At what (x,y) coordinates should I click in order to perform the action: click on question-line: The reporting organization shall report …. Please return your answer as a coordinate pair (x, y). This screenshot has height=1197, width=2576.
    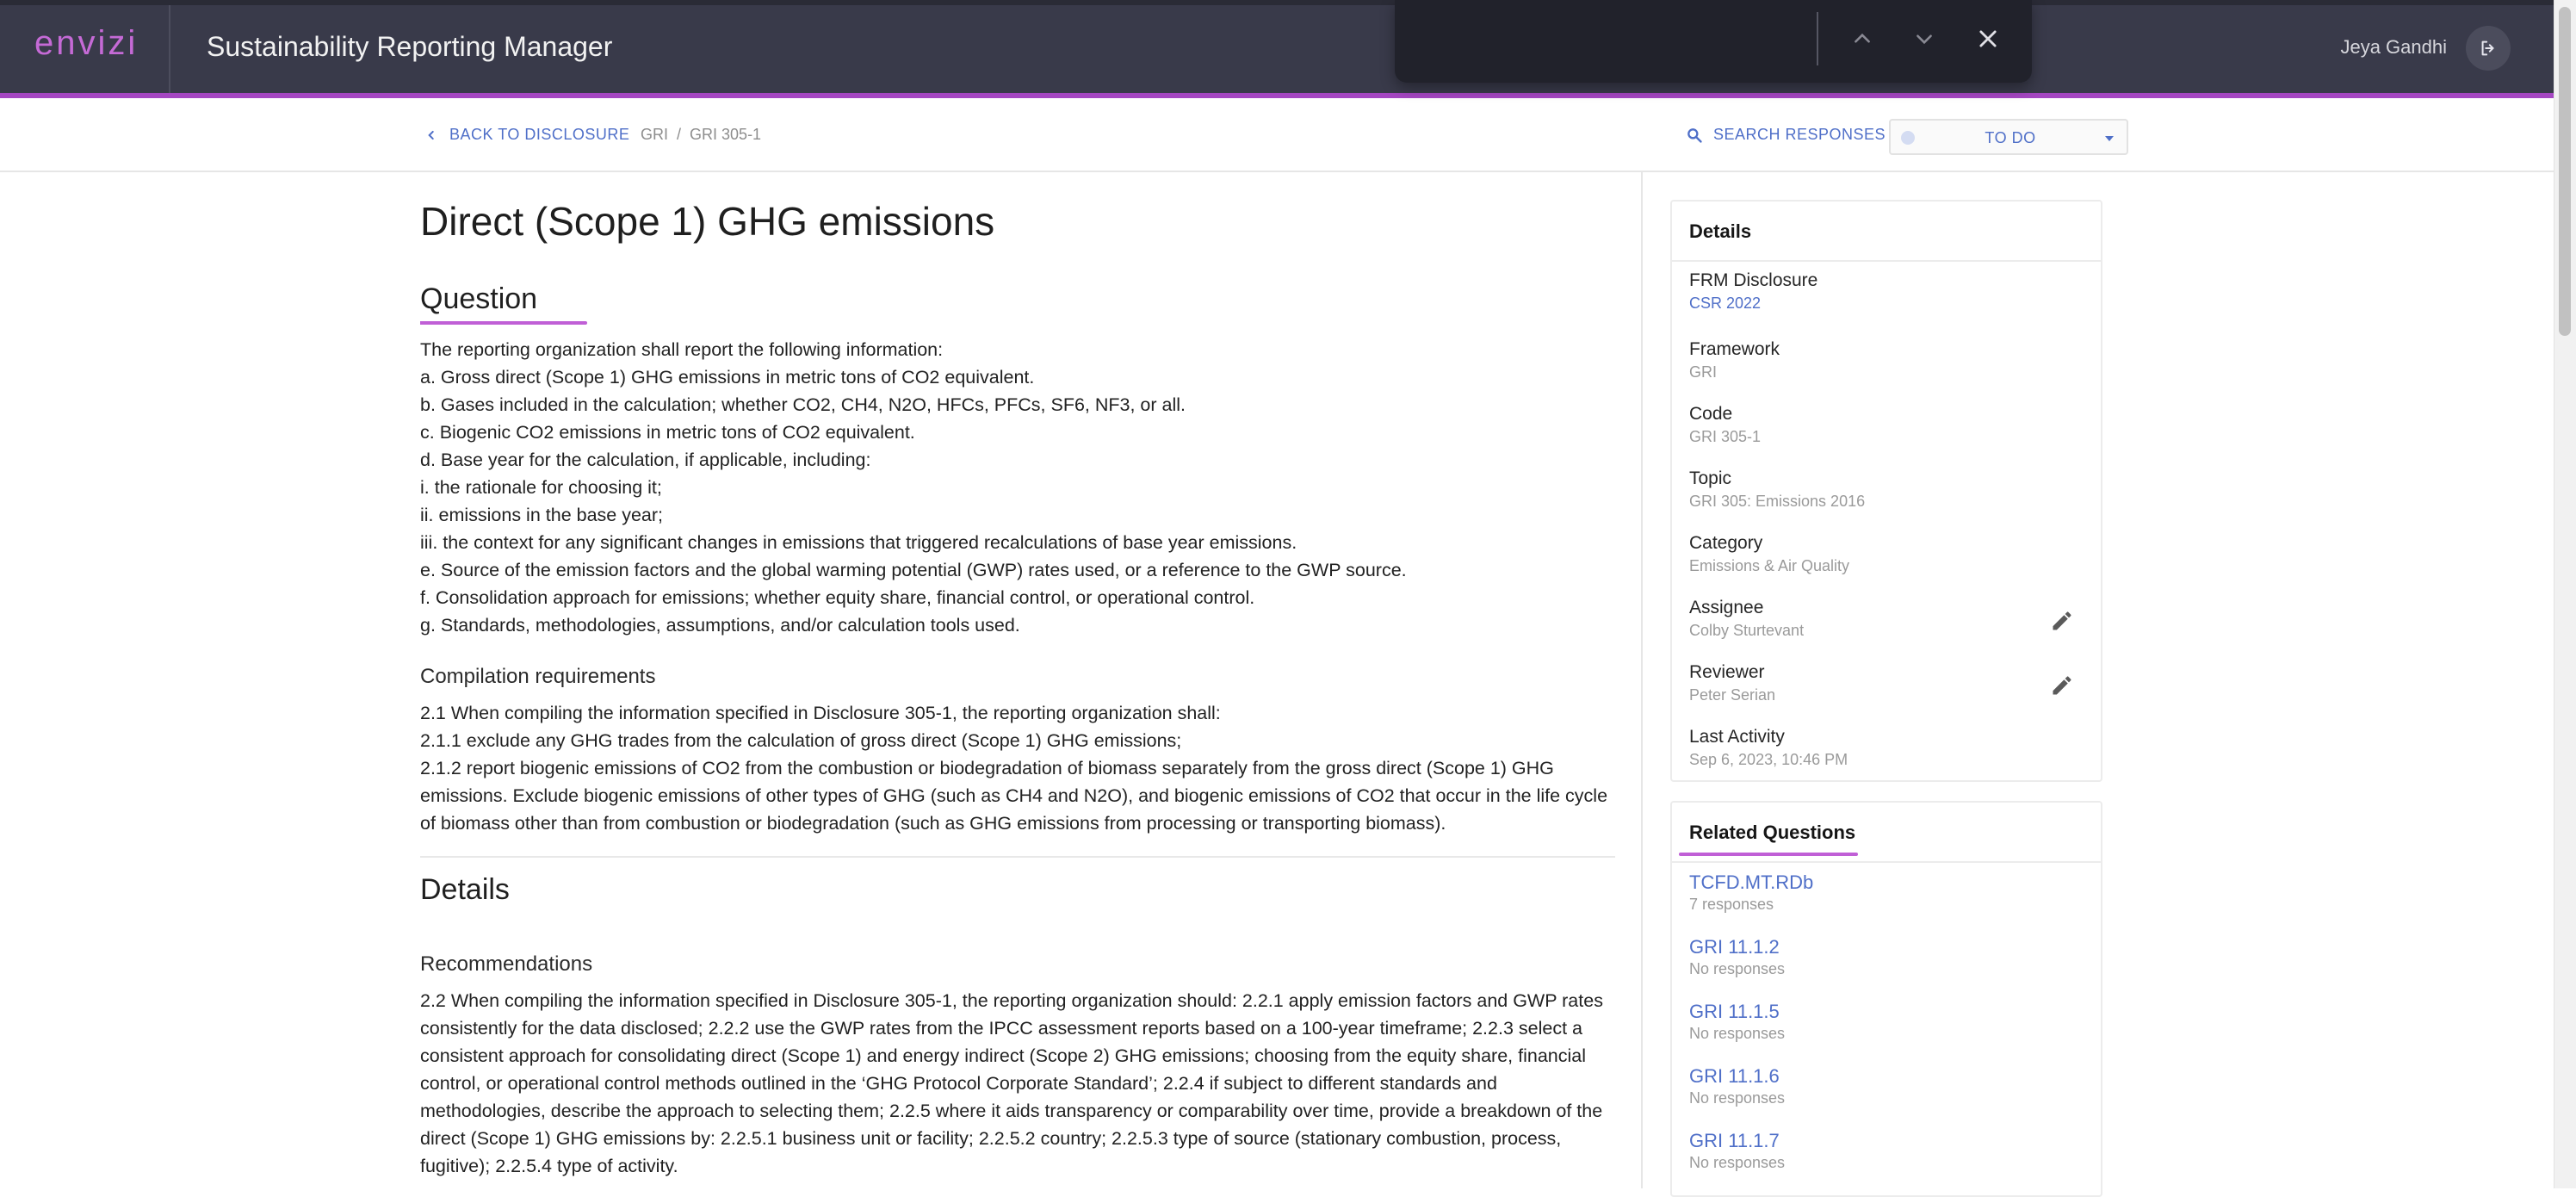
    Looking at the image, I should click on (682, 349).